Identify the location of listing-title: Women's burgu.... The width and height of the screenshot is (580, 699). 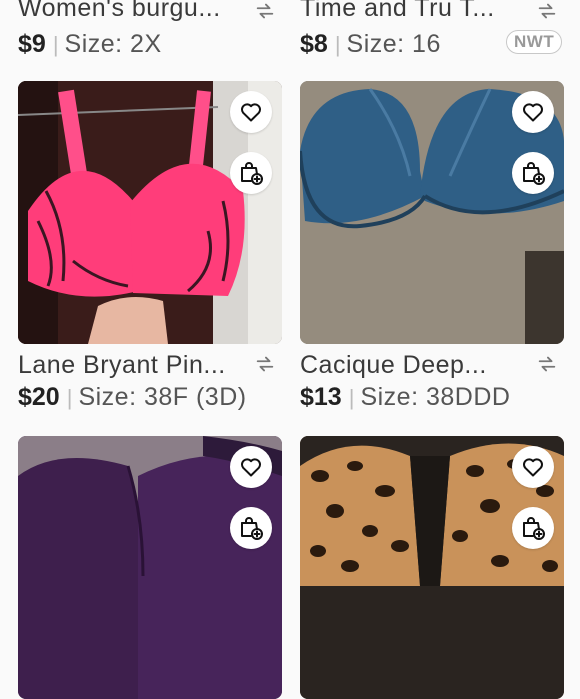
(119, 11).